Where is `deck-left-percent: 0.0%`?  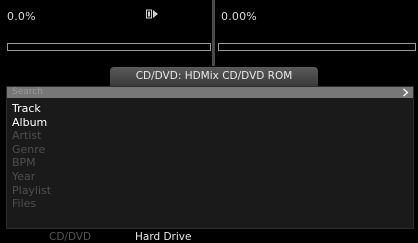 deck-left-percent: 0.0% is located at coordinates (21, 16).